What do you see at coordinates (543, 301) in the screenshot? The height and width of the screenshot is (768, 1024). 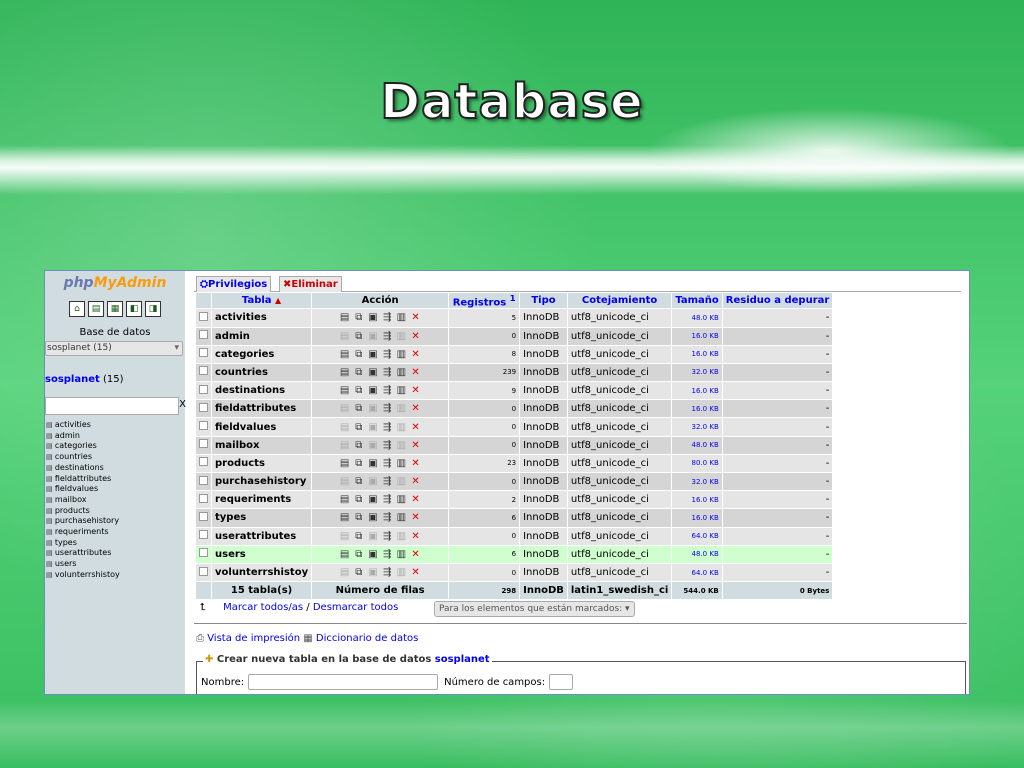 I see `header-type: Tipo` at bounding box center [543, 301].